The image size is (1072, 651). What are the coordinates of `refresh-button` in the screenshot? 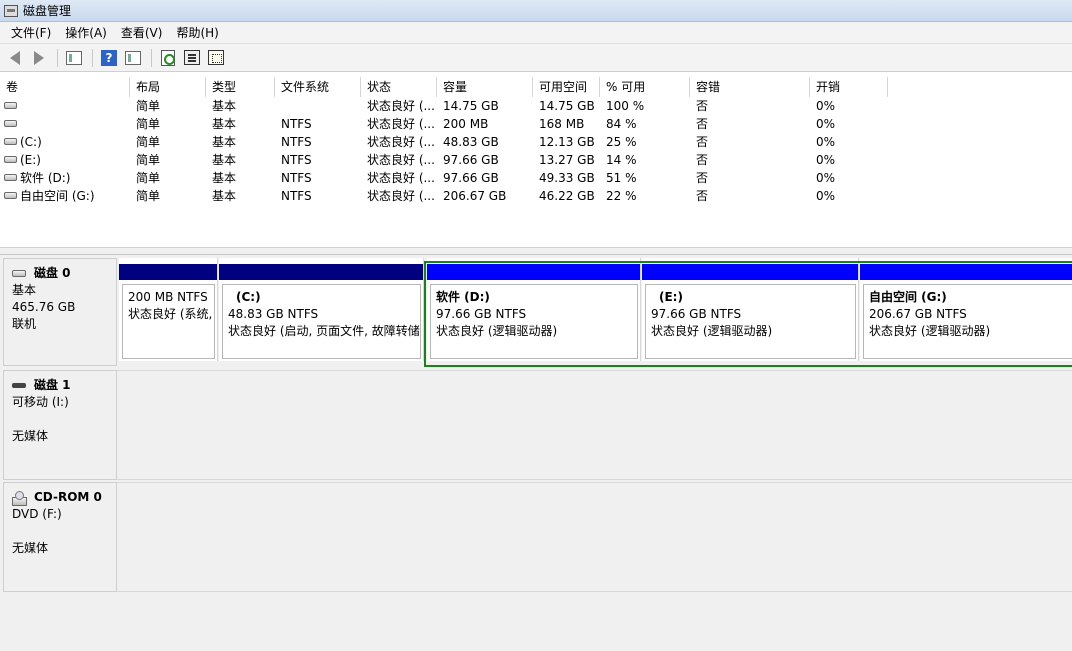 It's located at (168, 58).